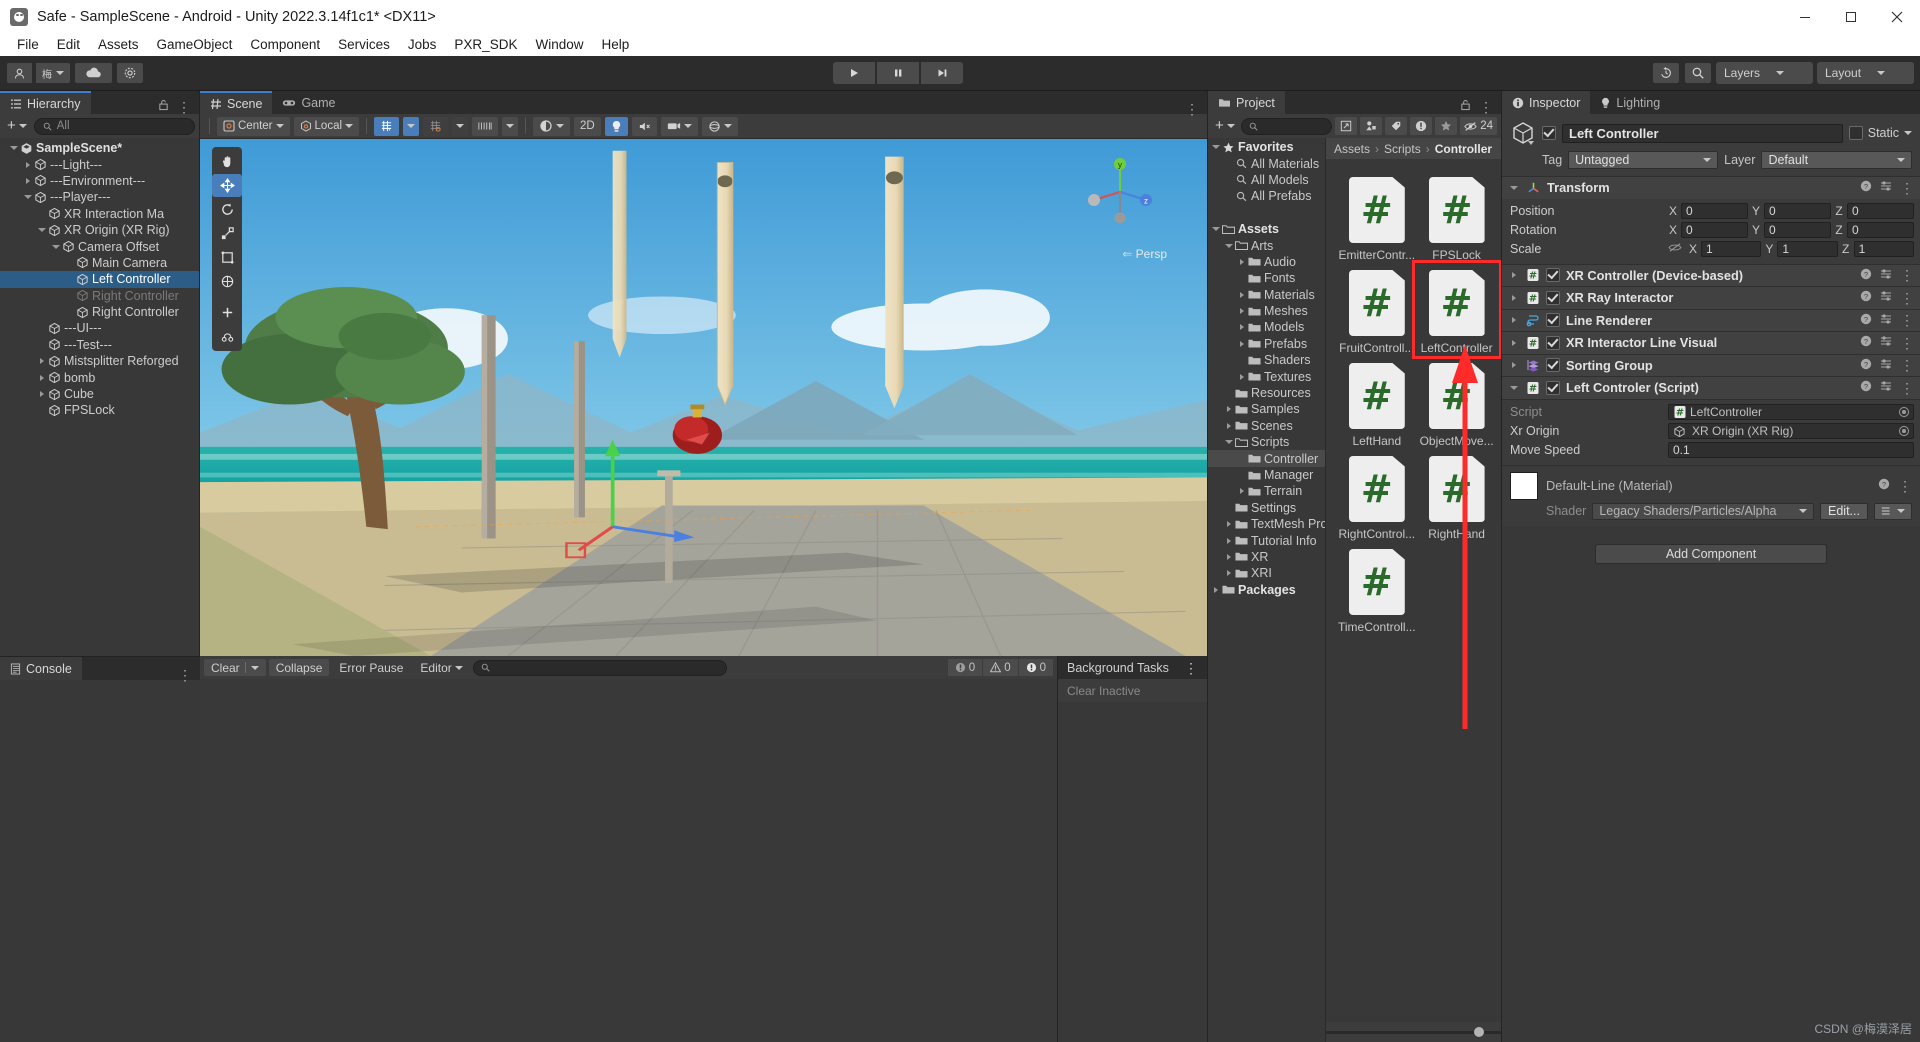 This screenshot has height=1042, width=1920. I want to click on project-tree-item: Audio, so click(1266, 262).